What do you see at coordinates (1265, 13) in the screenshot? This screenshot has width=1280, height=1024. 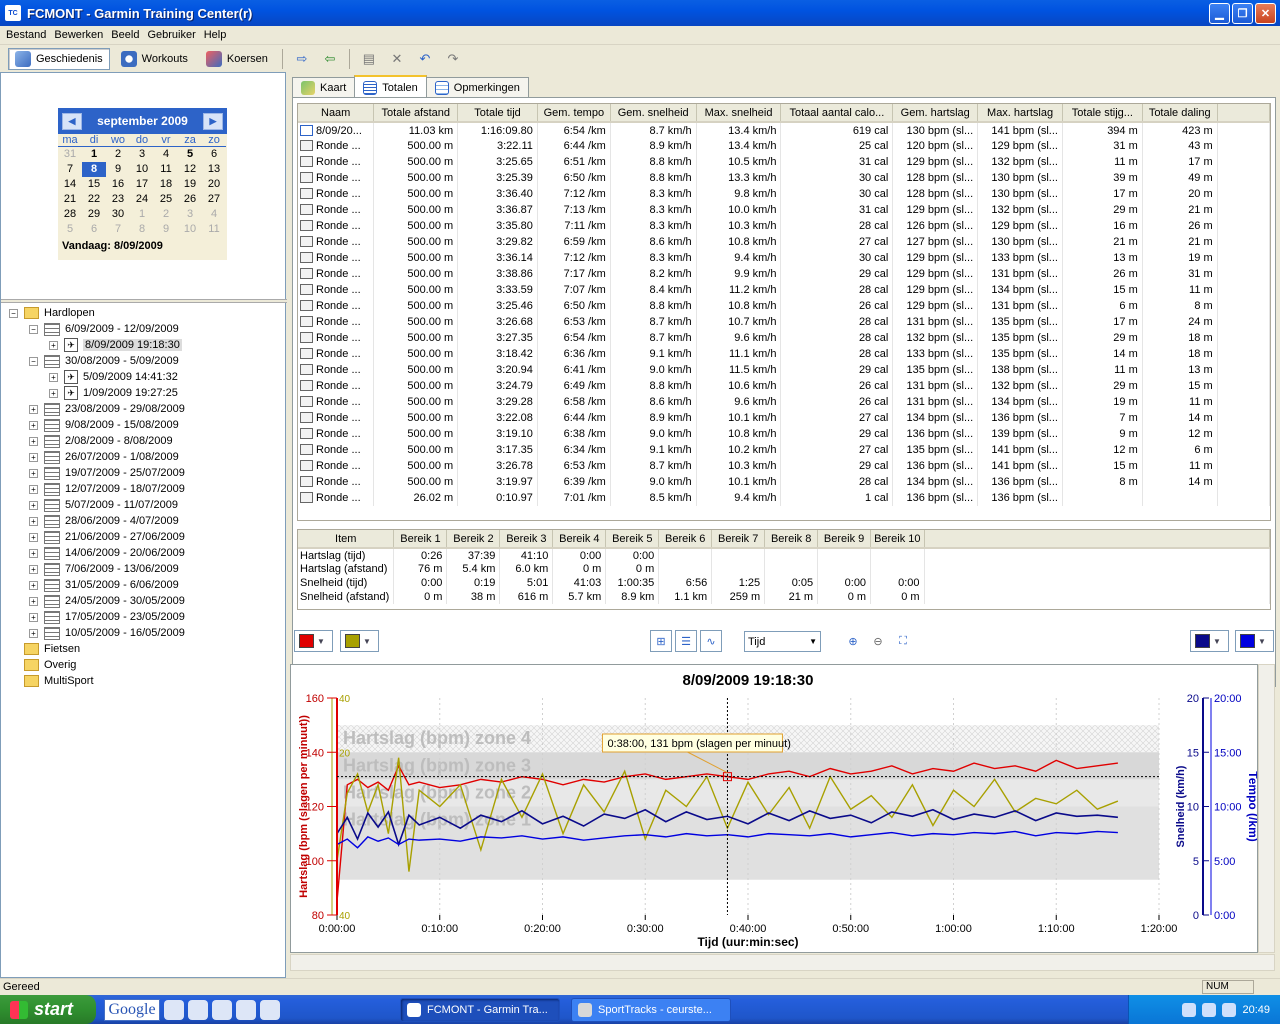 I see `close-button: ✕` at bounding box center [1265, 13].